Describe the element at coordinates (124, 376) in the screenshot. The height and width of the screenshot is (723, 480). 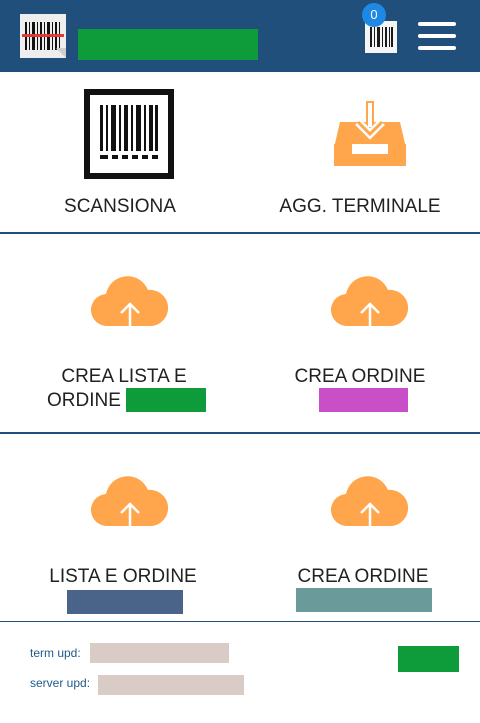
I see `tile-label-line1: CREA LISTA E` at that location.